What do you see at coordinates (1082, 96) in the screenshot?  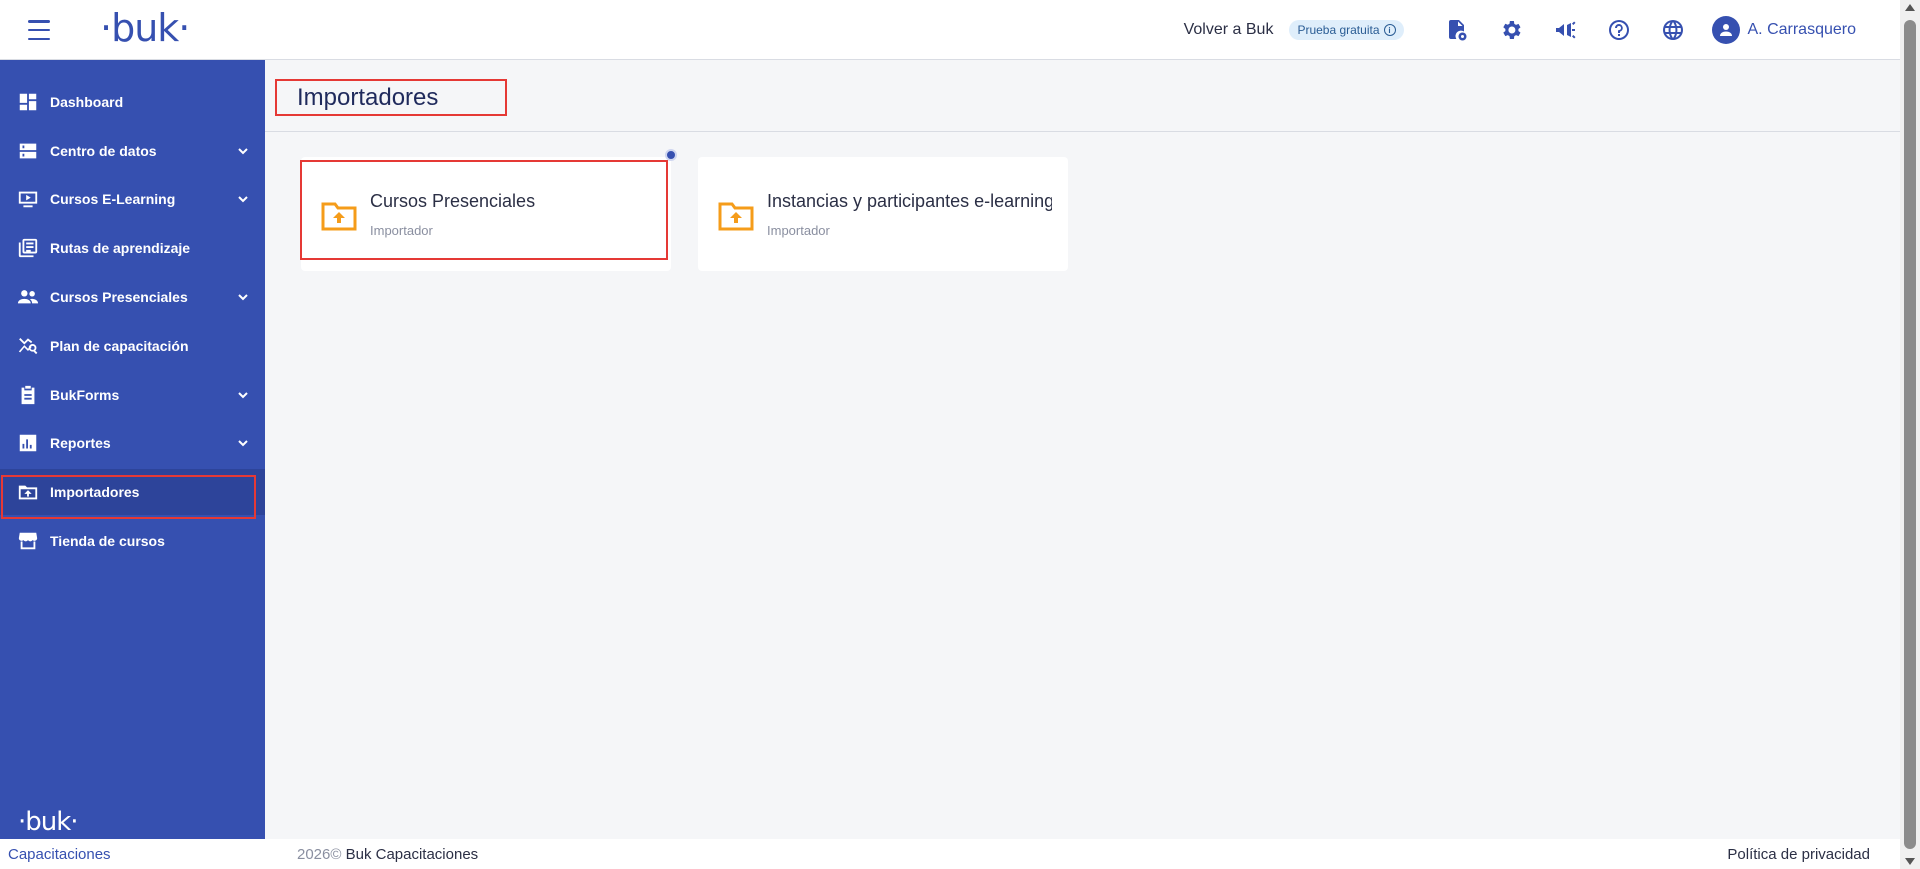 I see `page-header: Importadores` at bounding box center [1082, 96].